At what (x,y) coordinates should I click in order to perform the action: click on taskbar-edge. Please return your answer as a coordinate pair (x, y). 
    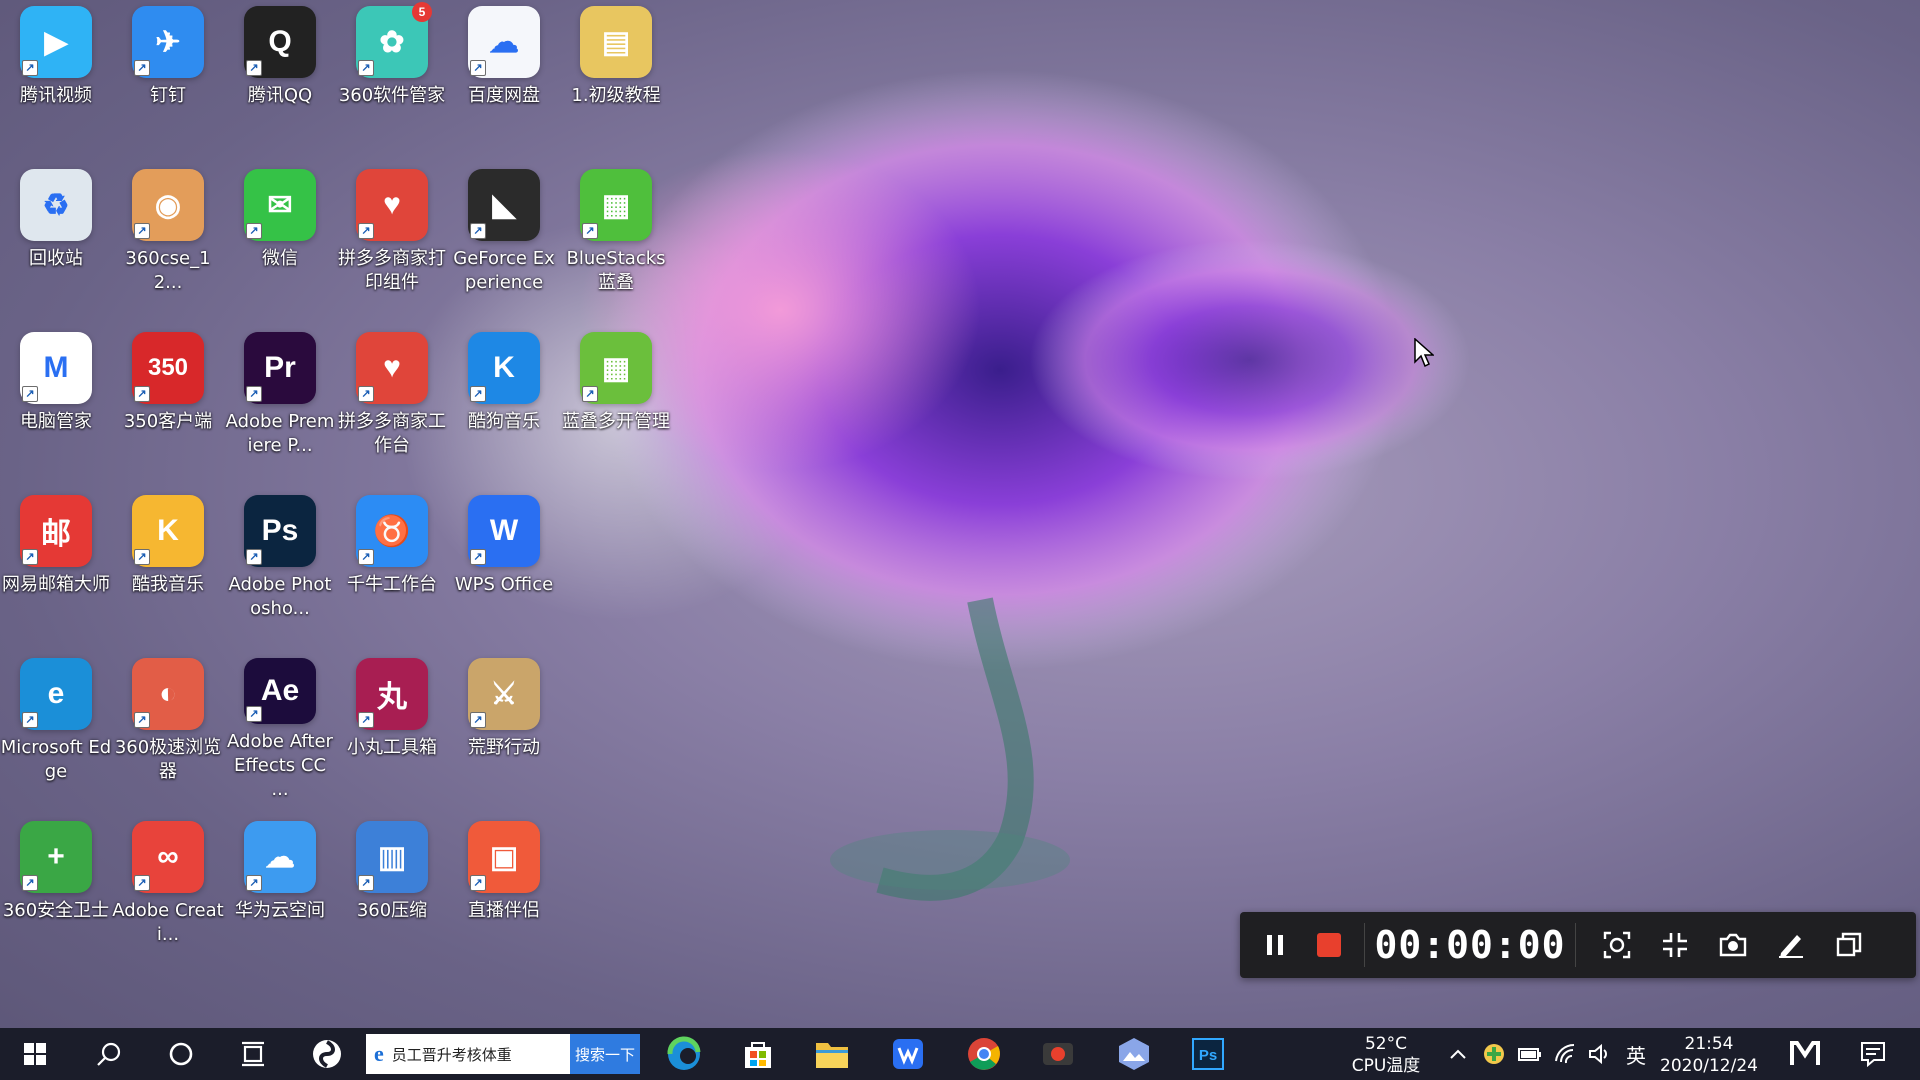
    Looking at the image, I should click on (684, 1054).